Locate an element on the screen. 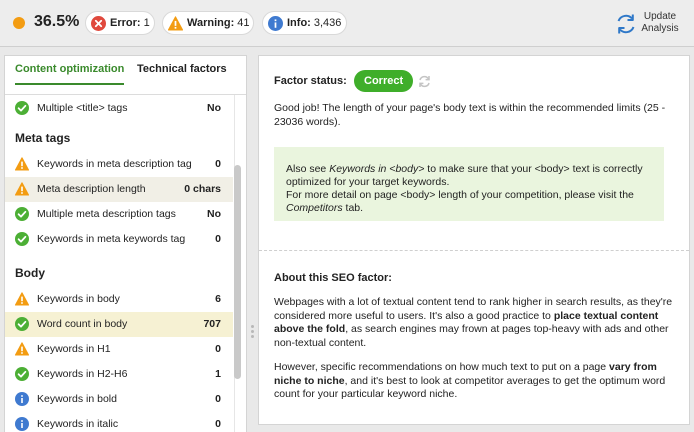  warning-count: 41 is located at coordinates (243, 23).